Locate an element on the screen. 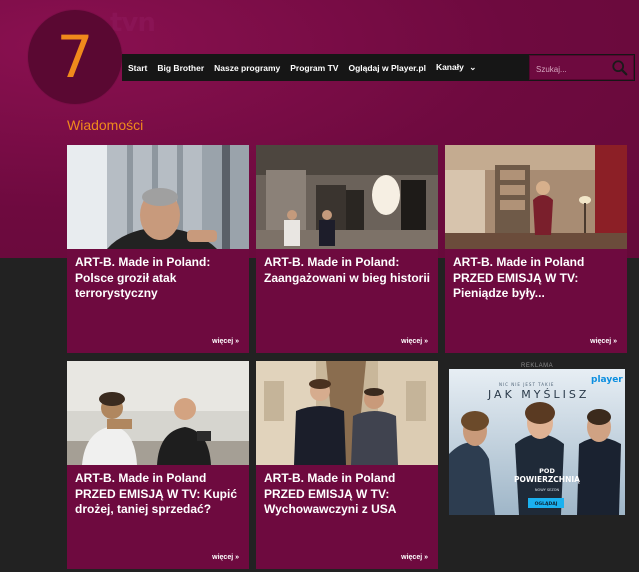 Image resolution: width=639 pixels, height=572 pixels. ad-show-title-1: POD is located at coordinates (547, 471).